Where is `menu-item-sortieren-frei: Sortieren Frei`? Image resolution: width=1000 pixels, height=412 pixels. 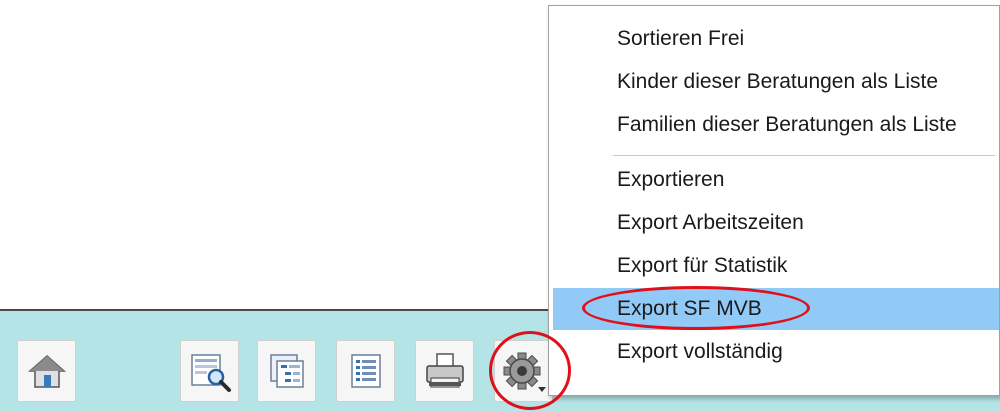 menu-item-sortieren-frei: Sortieren Frei is located at coordinates (776, 39).